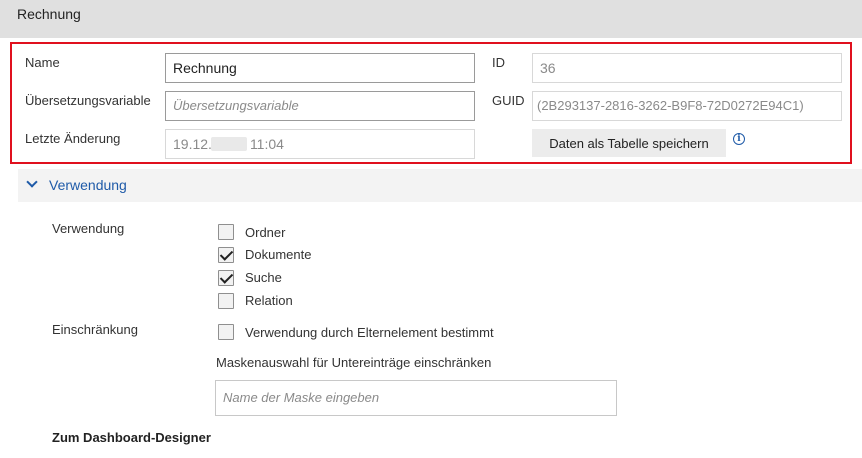 Image resolution: width=862 pixels, height=458 pixels. Describe the element at coordinates (226, 255) in the screenshot. I see `checkbox-dokumente` at that location.